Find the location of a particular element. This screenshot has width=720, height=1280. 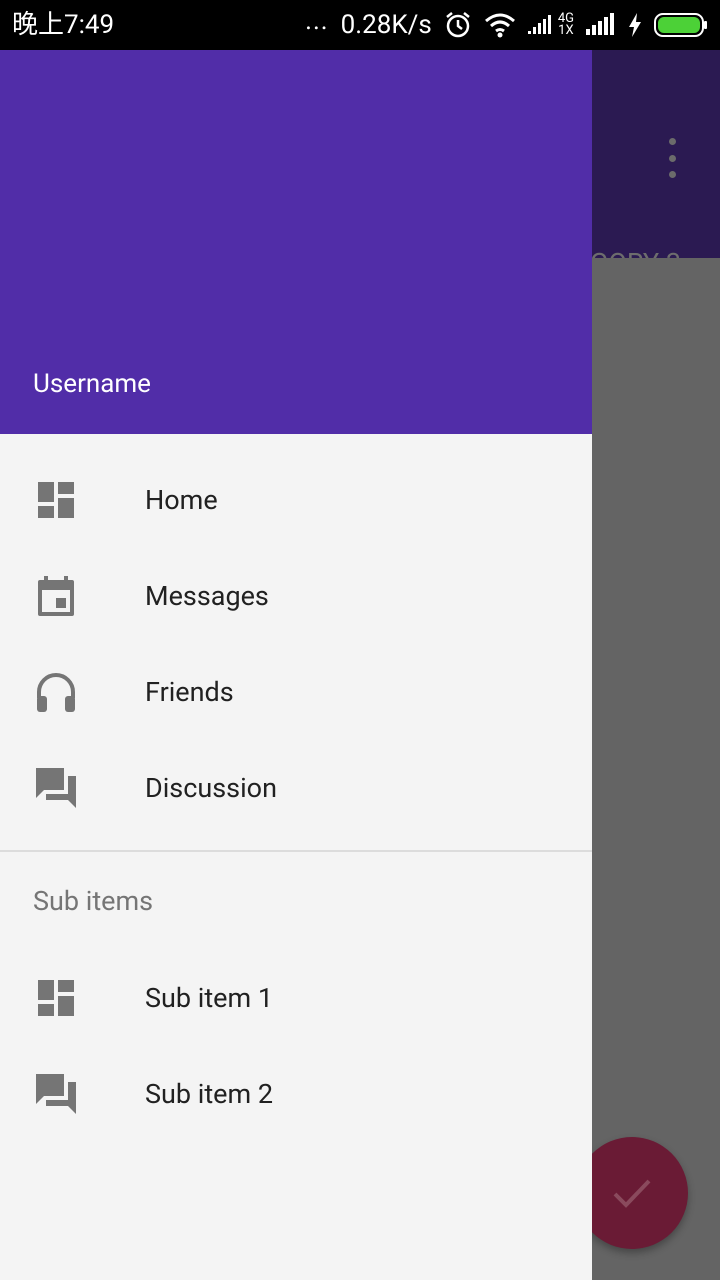

wifi-icon is located at coordinates (499, 25).